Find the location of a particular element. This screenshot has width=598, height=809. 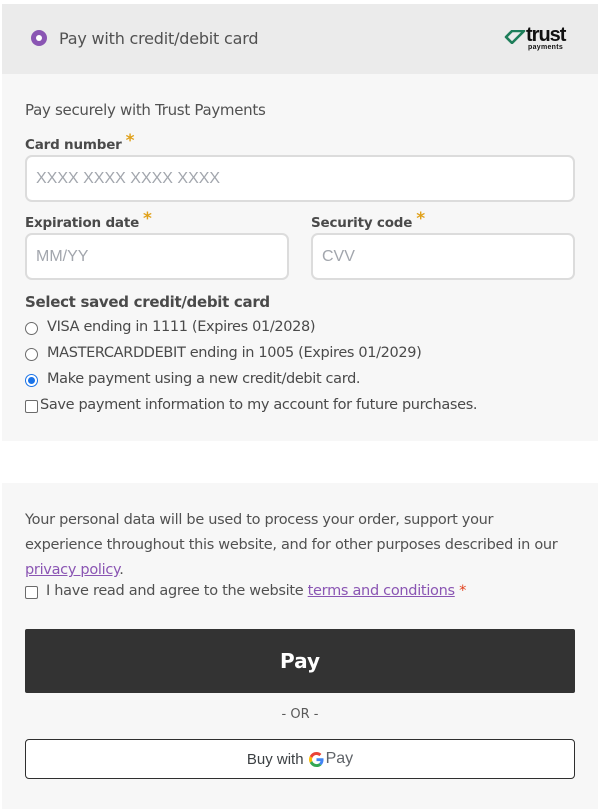

terms-conditions-link: terms and conditions is located at coordinates (381, 591).